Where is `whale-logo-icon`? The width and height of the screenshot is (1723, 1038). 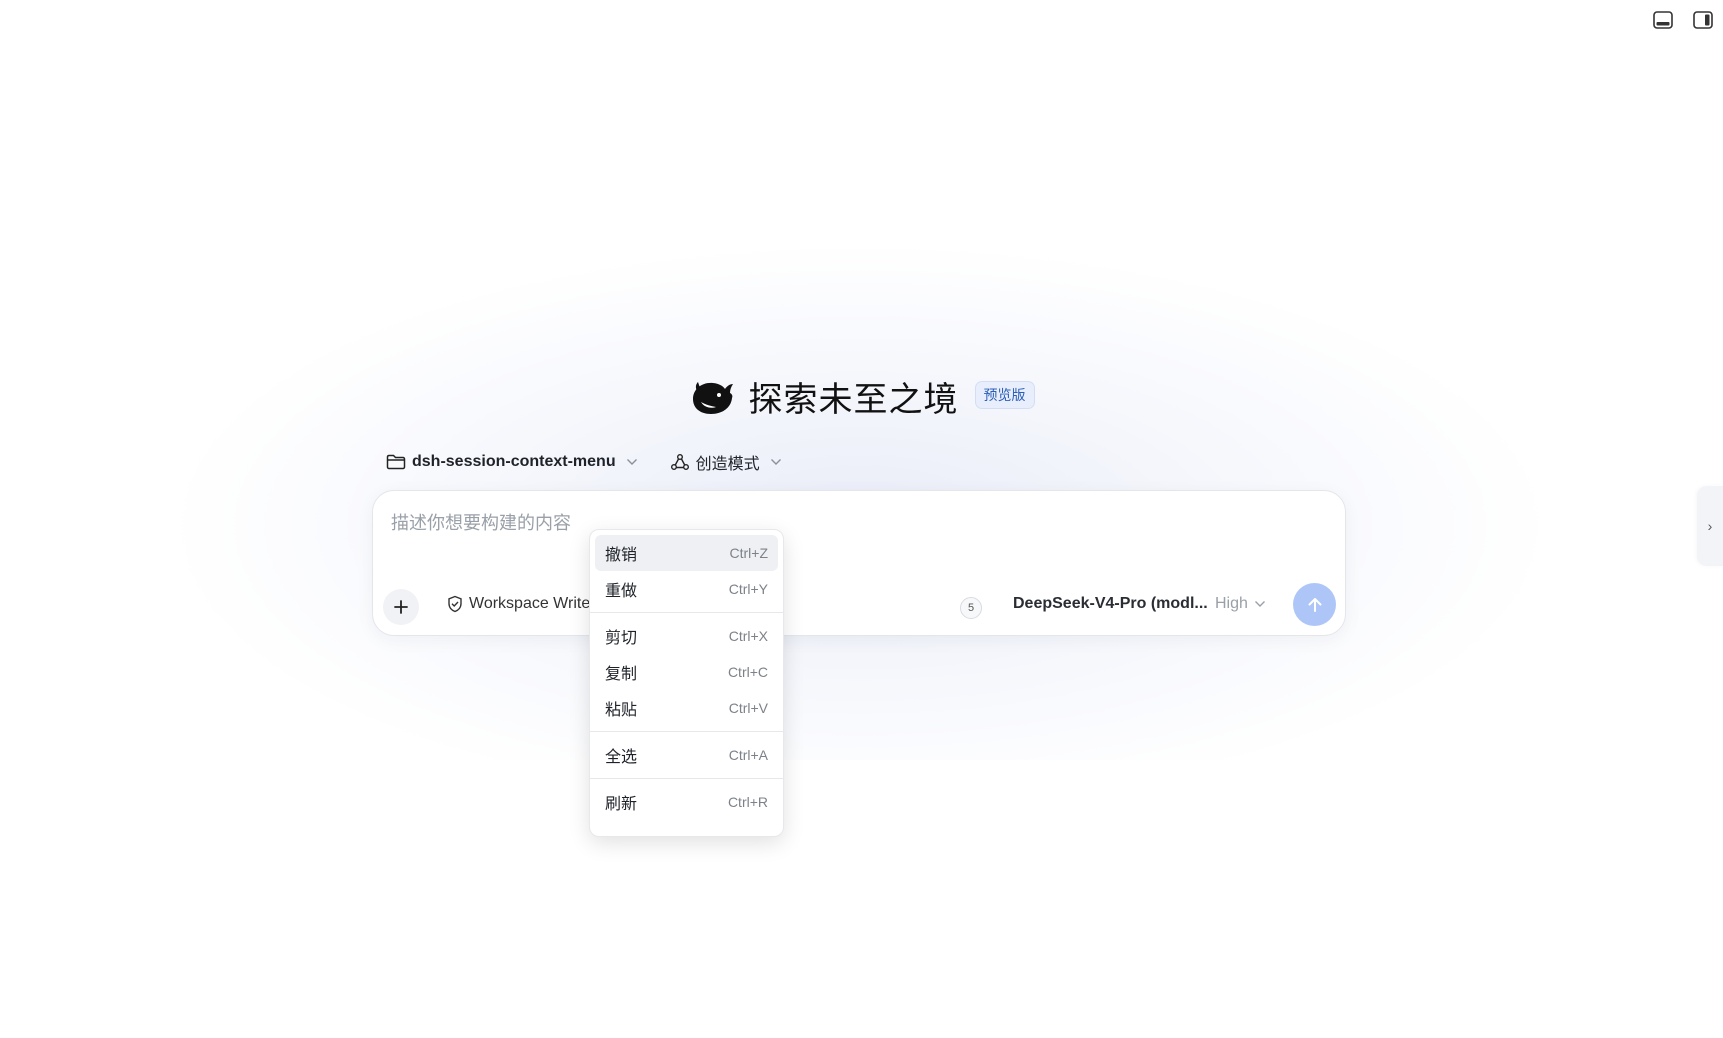 whale-logo-icon is located at coordinates (712, 397).